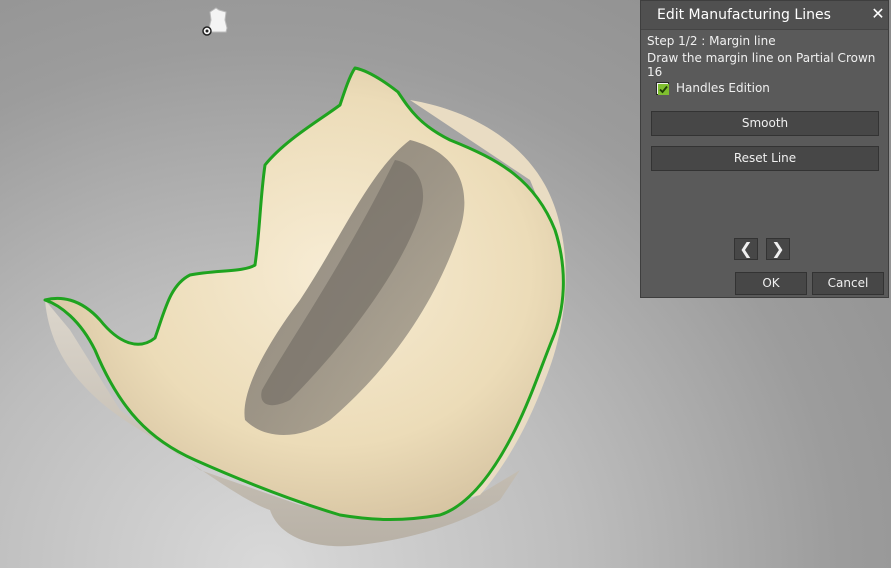 The width and height of the screenshot is (891, 568). What do you see at coordinates (761, 65) in the screenshot?
I see `instruction-text: Draw the margin line on Partial Crown 16` at bounding box center [761, 65].